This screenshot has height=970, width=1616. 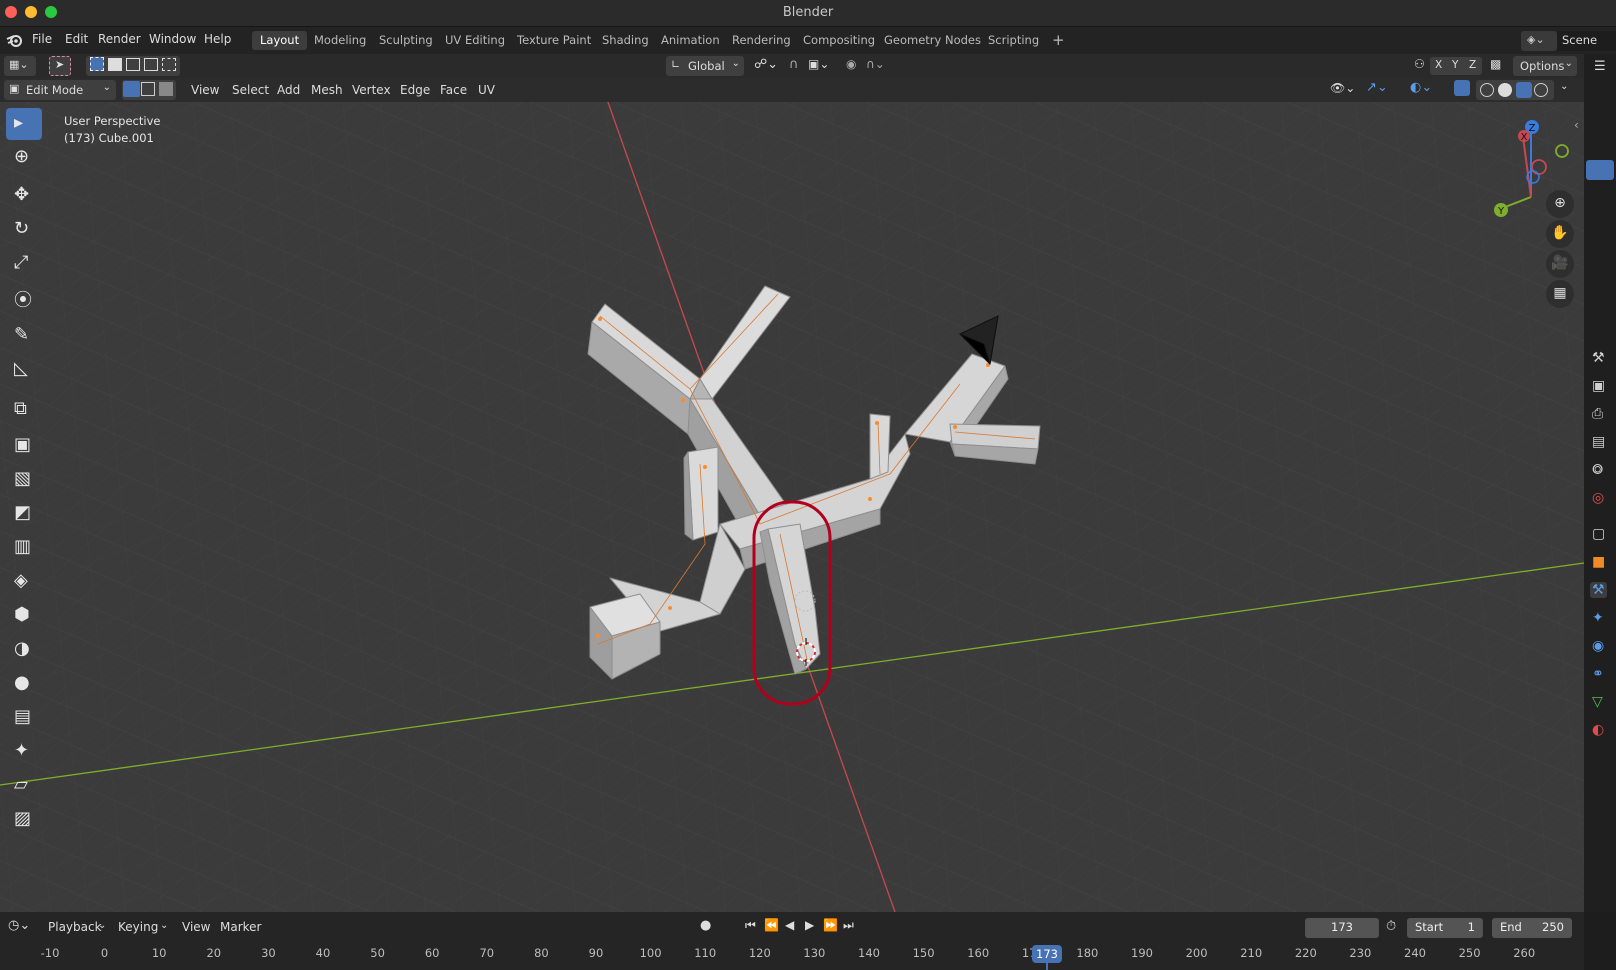 I want to click on tab-texture-paint: Texture Paint, so click(x=554, y=40).